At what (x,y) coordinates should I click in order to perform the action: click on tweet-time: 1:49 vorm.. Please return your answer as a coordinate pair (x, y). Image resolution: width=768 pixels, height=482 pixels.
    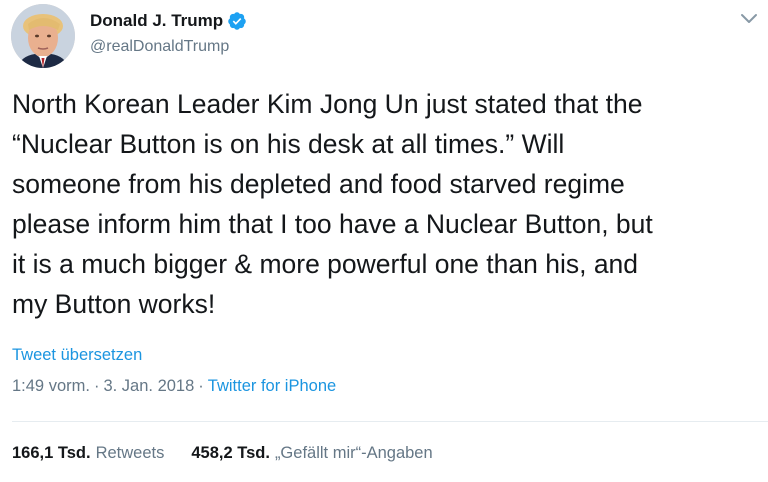
    Looking at the image, I should click on (51, 386).